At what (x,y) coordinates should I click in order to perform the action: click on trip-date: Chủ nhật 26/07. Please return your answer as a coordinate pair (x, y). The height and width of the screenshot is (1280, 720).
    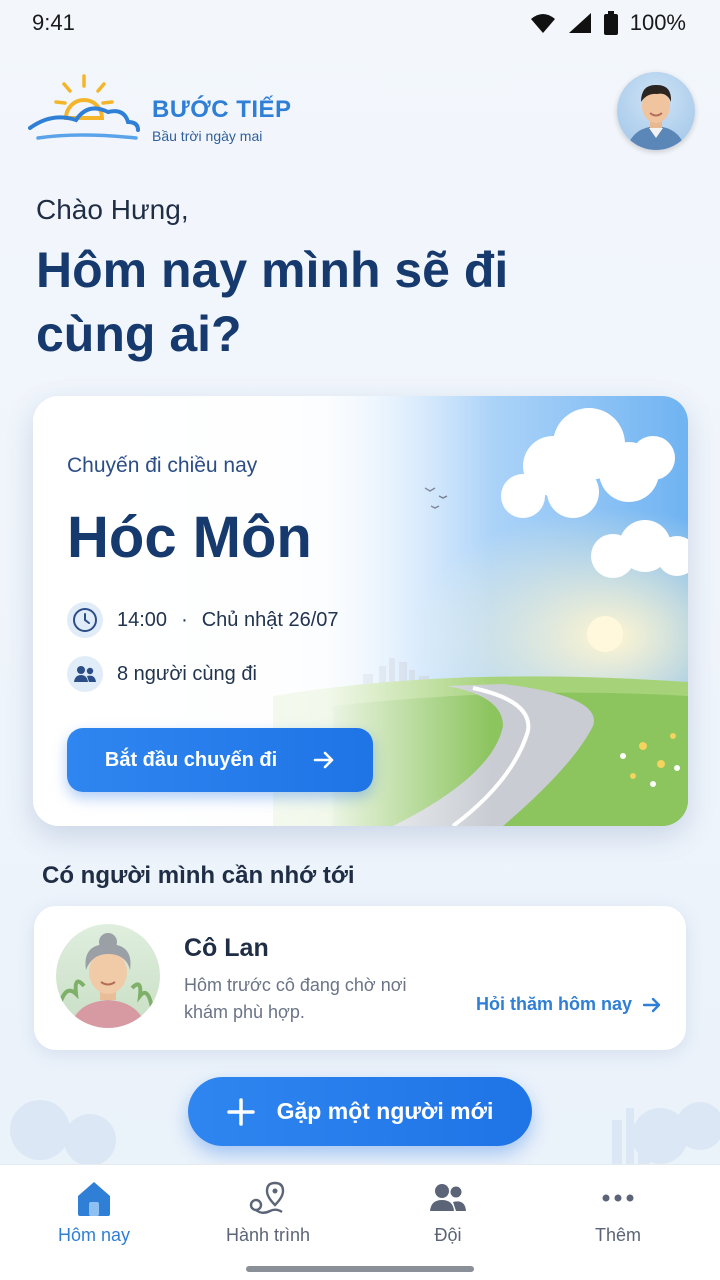
    Looking at the image, I should click on (270, 619).